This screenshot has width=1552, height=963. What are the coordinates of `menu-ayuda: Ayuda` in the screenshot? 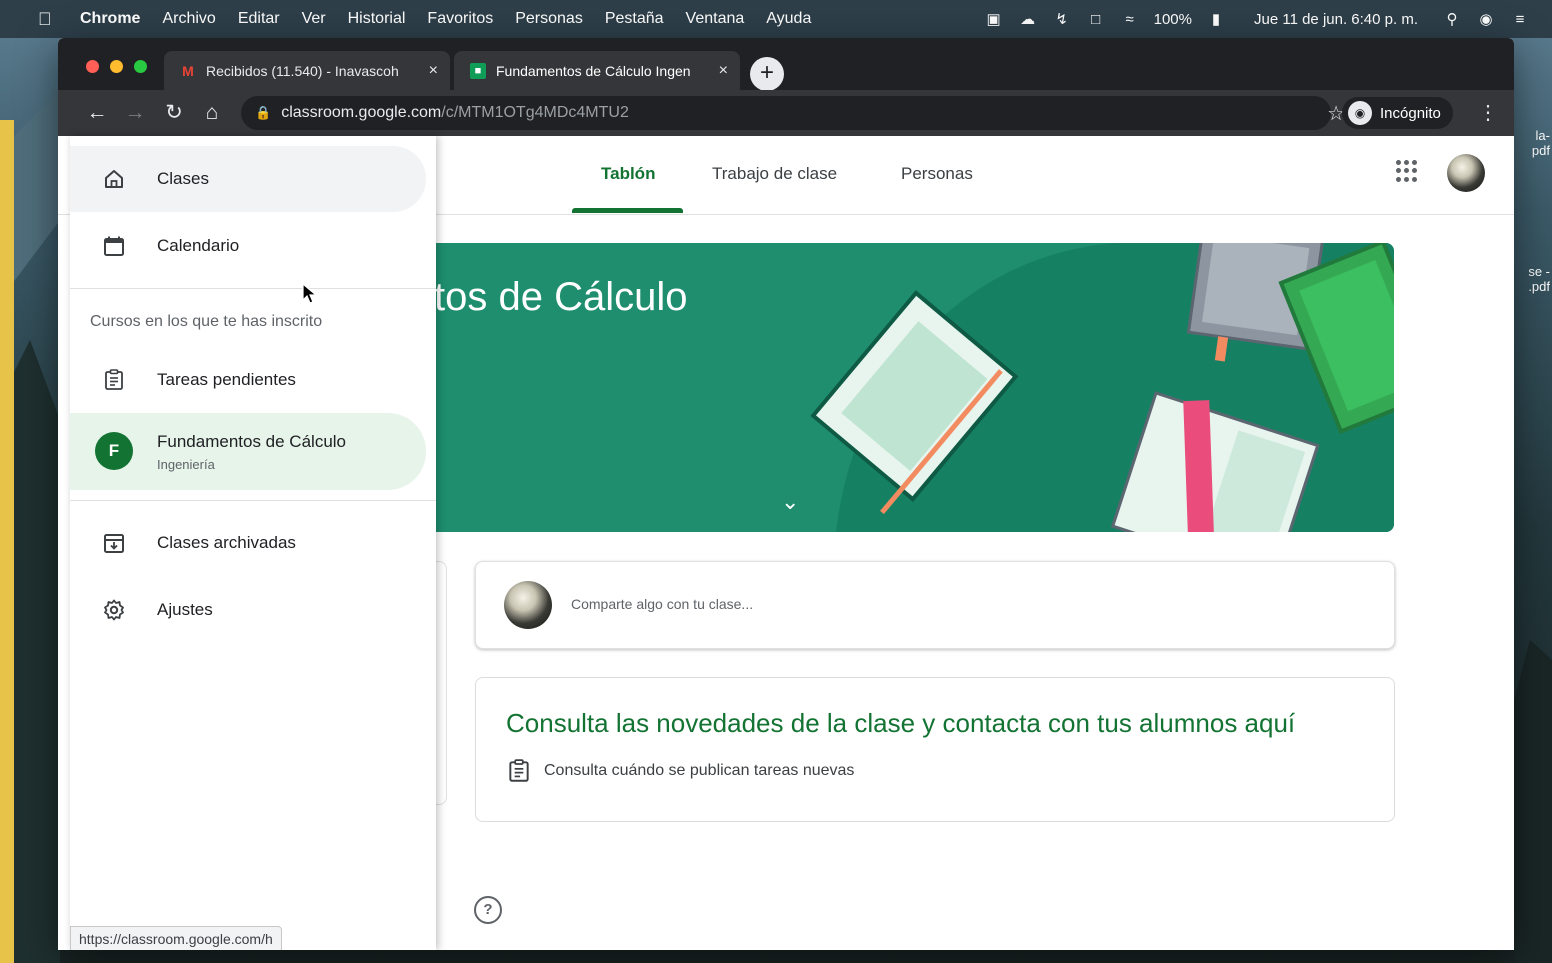 It's located at (788, 19).